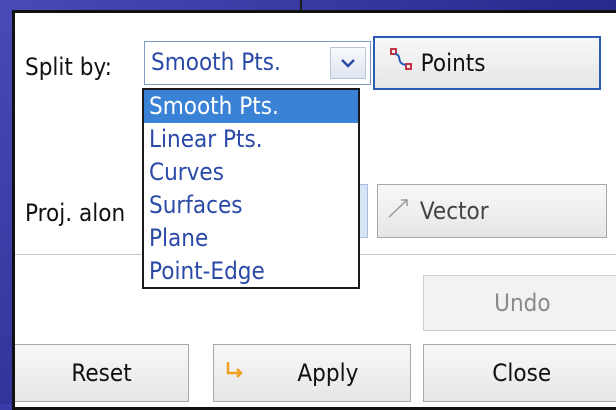 Image resolution: width=616 pixels, height=410 pixels. I want to click on dropdown-option-point-edge: Point-Edge, so click(251, 271).